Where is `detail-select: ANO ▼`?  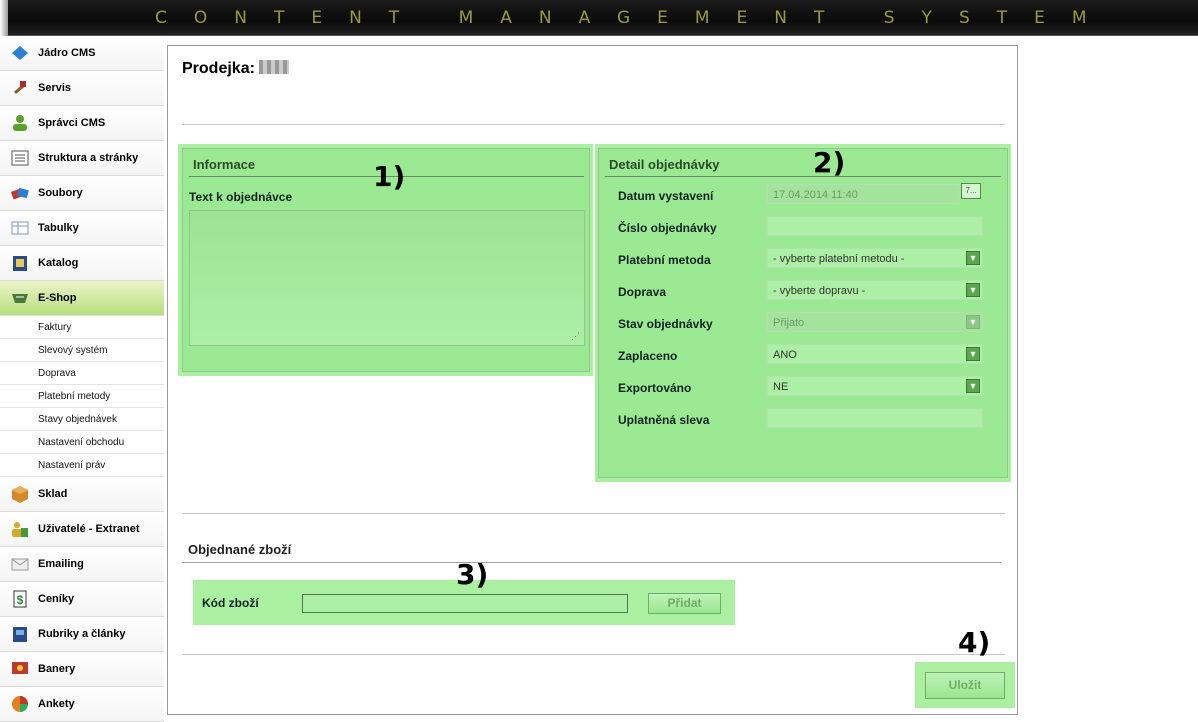
detail-select: ANO ▼ is located at coordinates (875, 354).